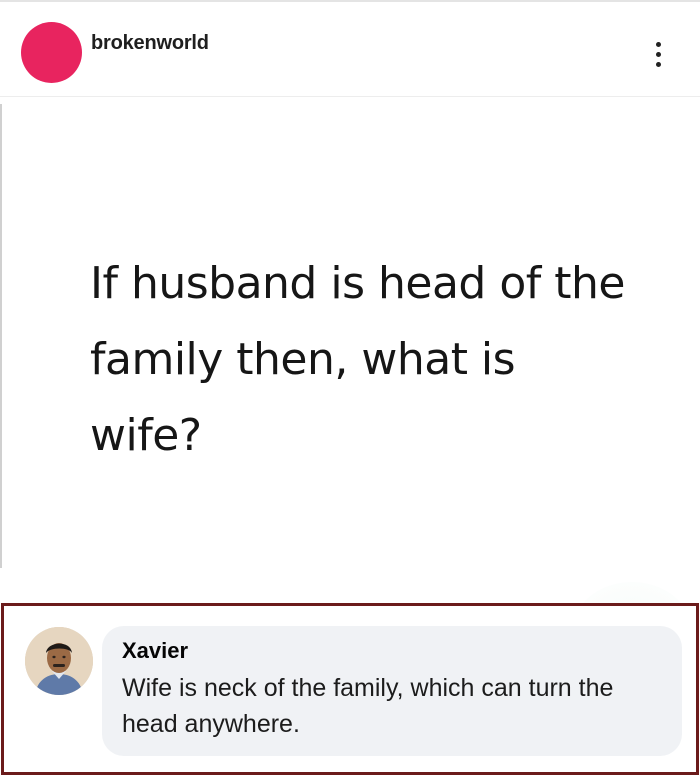 Image resolution: width=700 pixels, height=775 pixels. Describe the element at coordinates (51, 52) in the screenshot. I see `profile-avatar` at that location.